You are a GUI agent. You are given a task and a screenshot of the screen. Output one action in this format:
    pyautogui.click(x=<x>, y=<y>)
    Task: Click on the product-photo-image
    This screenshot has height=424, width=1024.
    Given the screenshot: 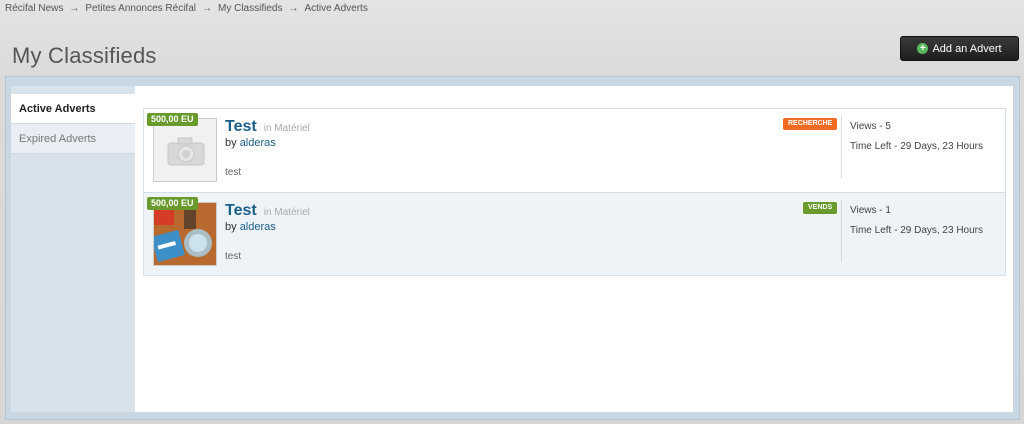 What is the action you would take?
    pyautogui.click(x=185, y=234)
    